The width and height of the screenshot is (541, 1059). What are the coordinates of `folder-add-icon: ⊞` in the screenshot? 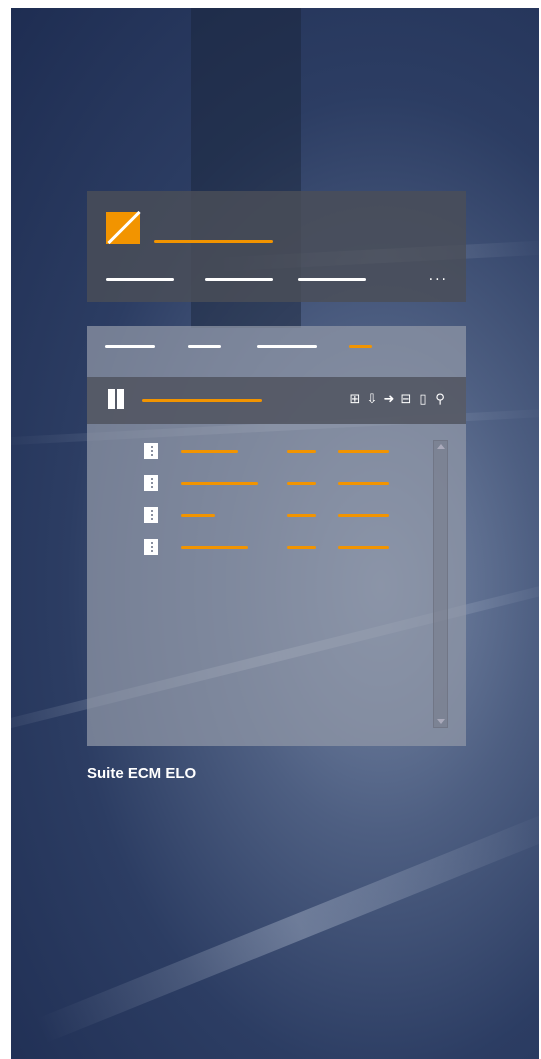 It's located at (355, 400).